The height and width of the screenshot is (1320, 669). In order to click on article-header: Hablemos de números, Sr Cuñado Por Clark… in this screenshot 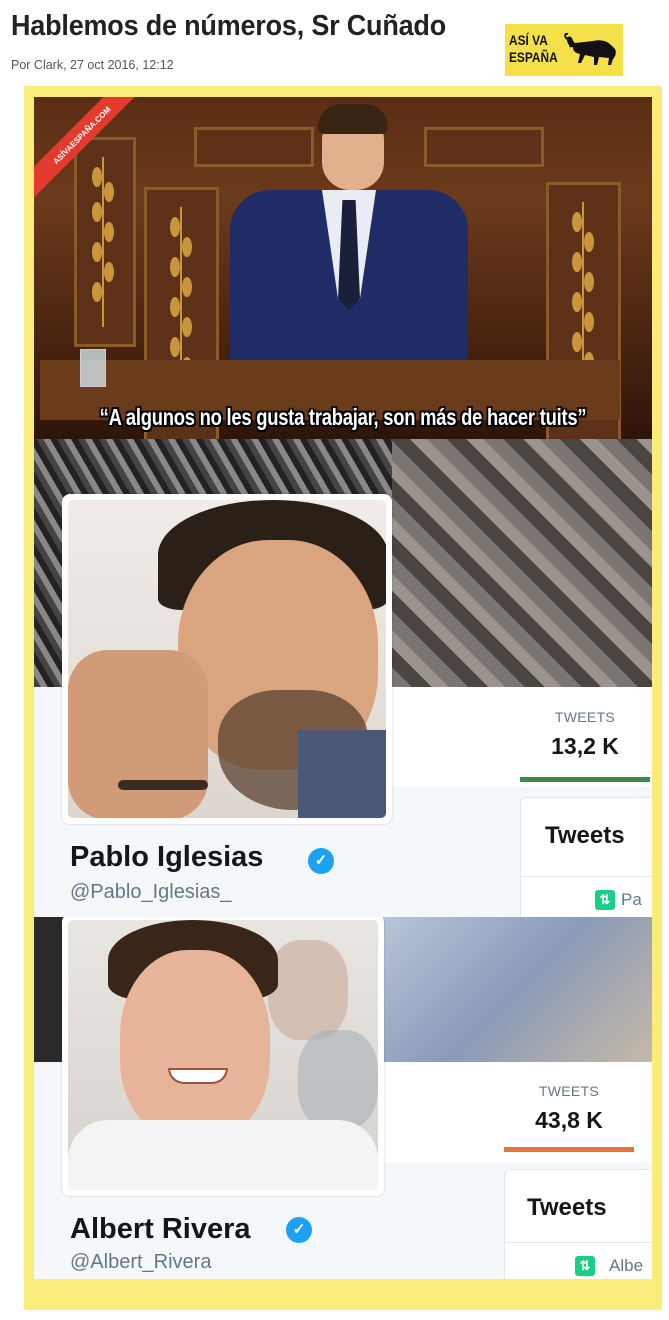, I will do `click(334, 43)`.